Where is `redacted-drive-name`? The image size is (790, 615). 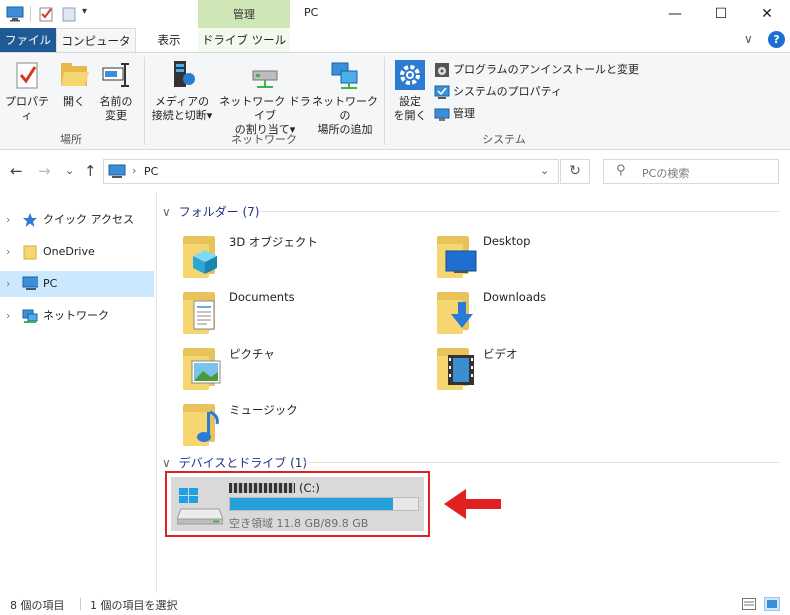 redacted-drive-name is located at coordinates (262, 488).